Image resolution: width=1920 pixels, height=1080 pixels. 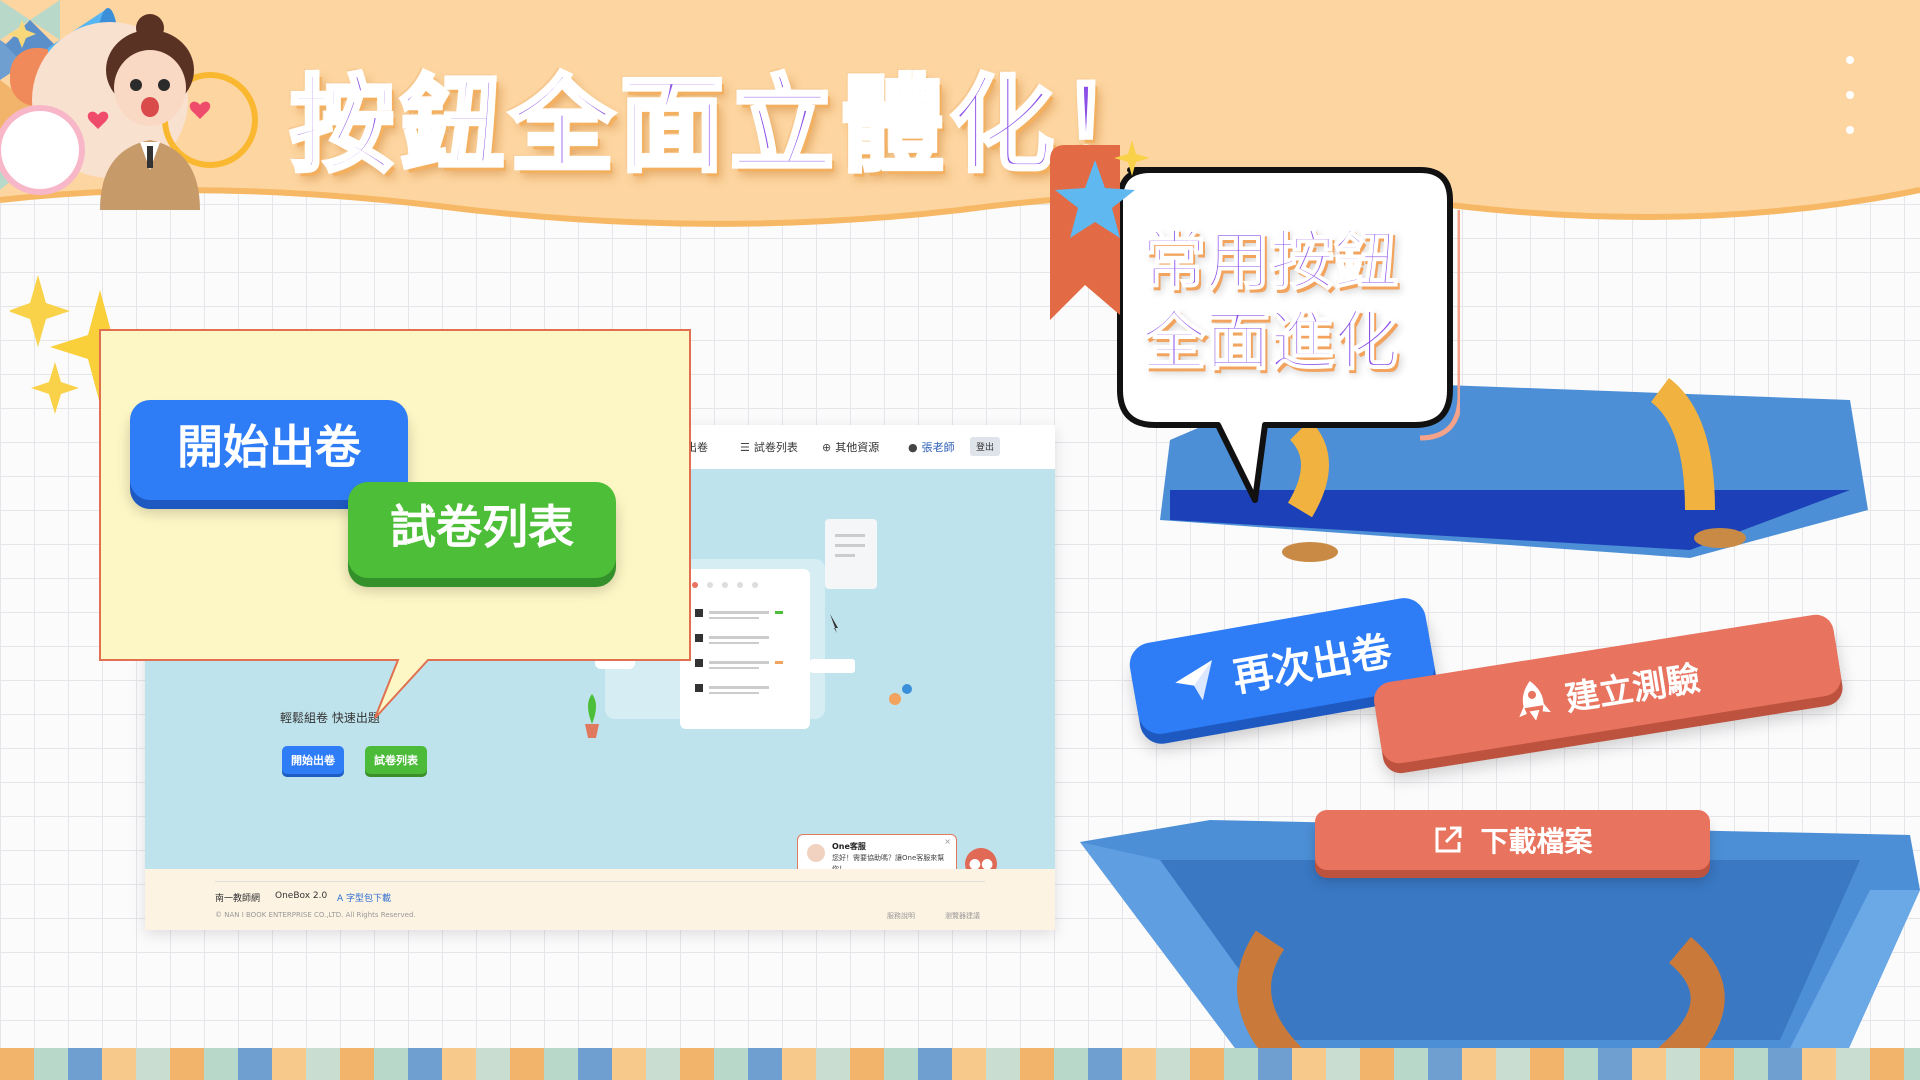 I want to click on bottom-pattern-strip, so click(x=960, y=1064).